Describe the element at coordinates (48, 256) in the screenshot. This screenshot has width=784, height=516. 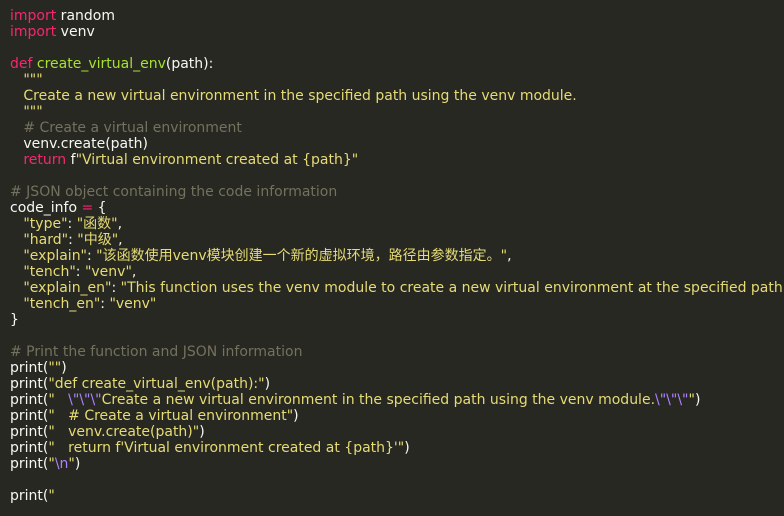
I see `code-token-string: "explain"` at that location.